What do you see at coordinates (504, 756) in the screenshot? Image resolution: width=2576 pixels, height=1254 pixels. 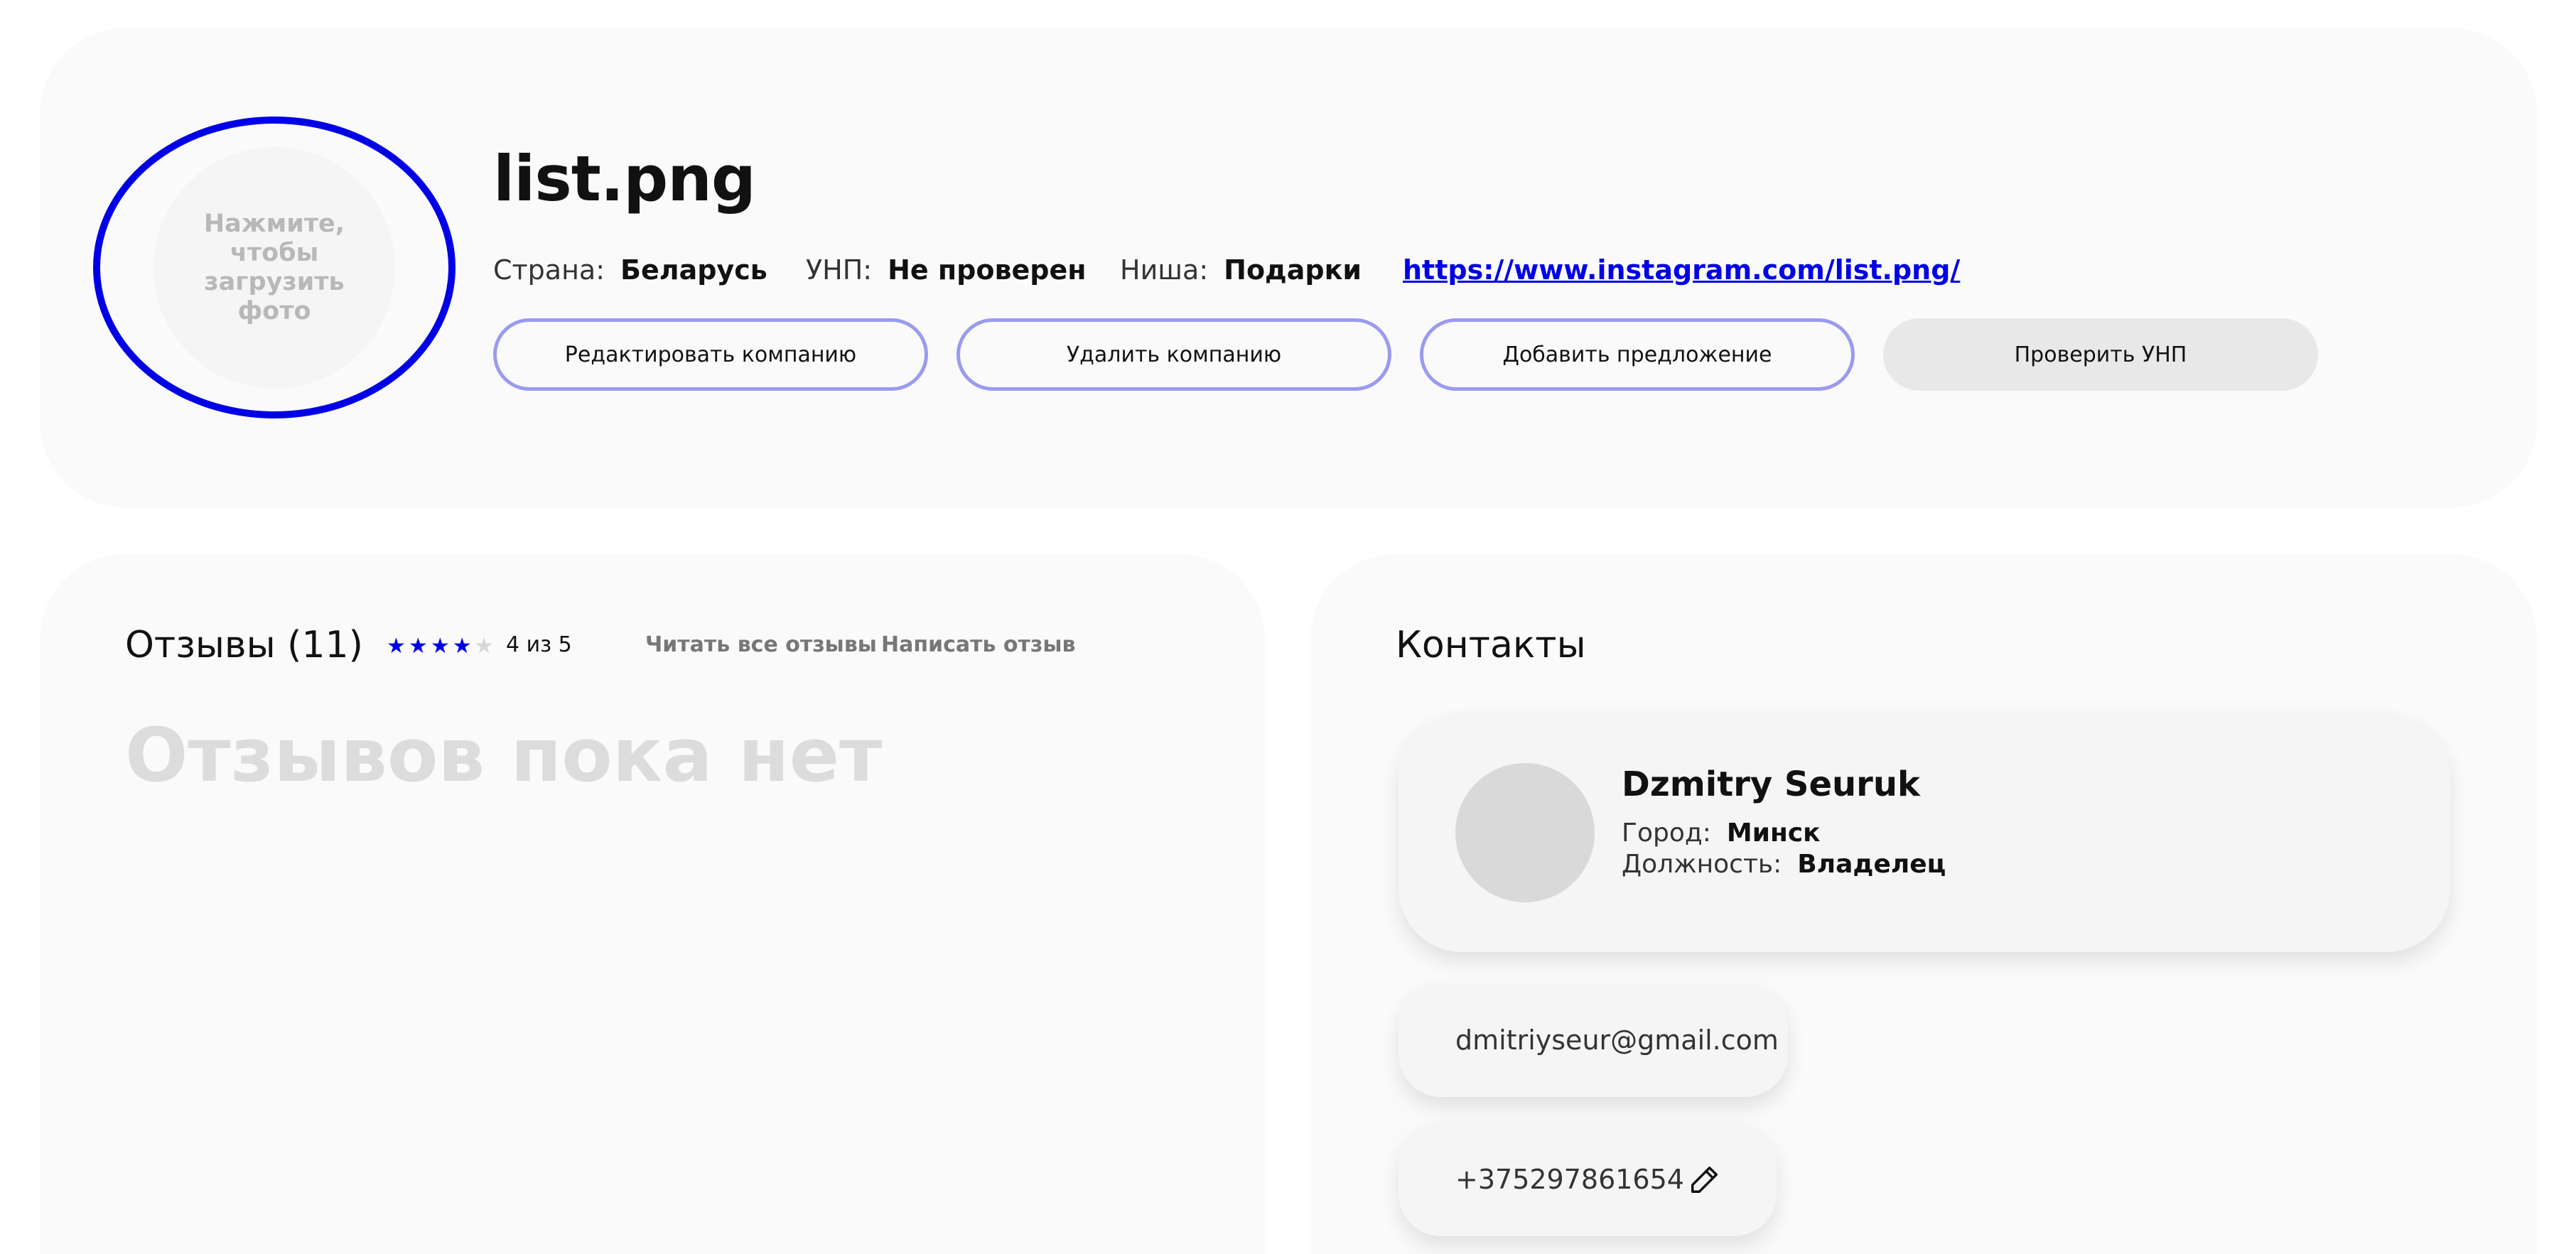 I see `no-reviews-placeholder: Отзывов пока нет` at bounding box center [504, 756].